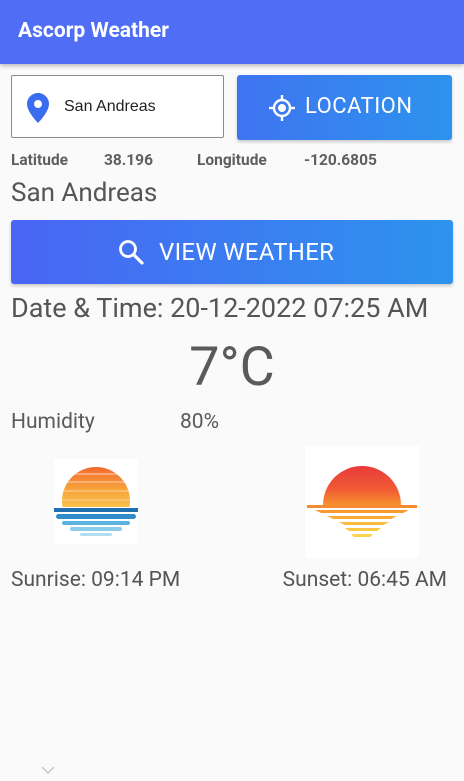 This screenshot has width=464, height=781. What do you see at coordinates (282, 108) in the screenshot?
I see `gps-target-icon` at bounding box center [282, 108].